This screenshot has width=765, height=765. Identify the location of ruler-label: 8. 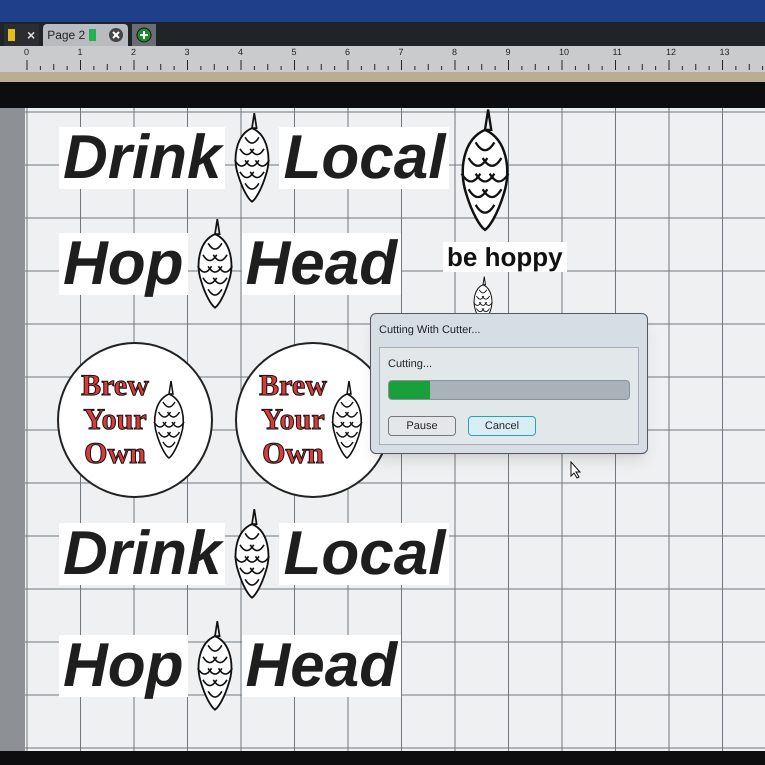
(455, 52).